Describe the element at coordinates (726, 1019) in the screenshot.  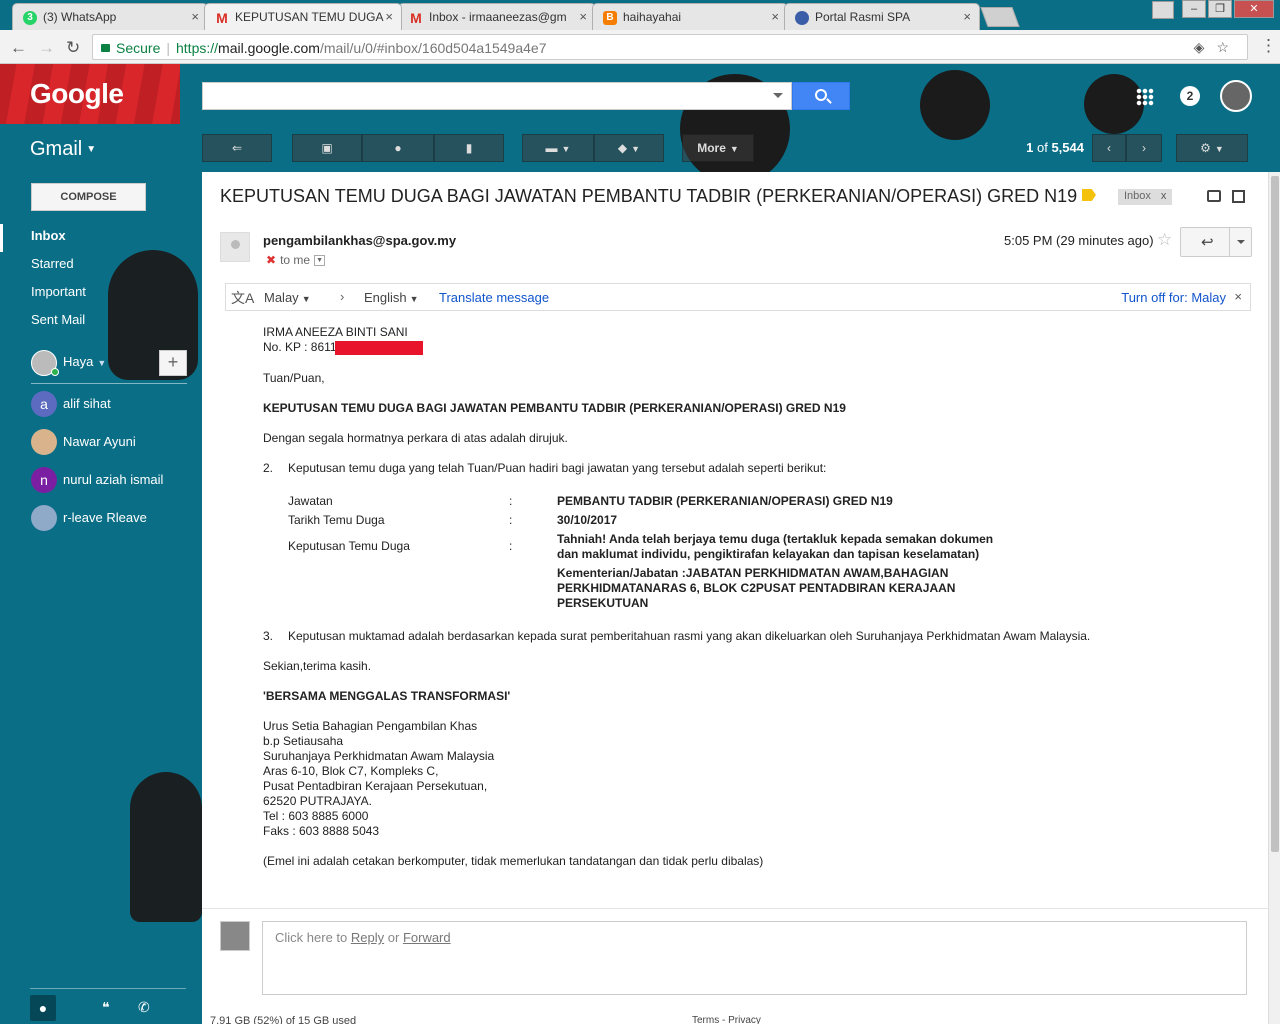
I see `footer-links: Terms - Privacy` at that location.